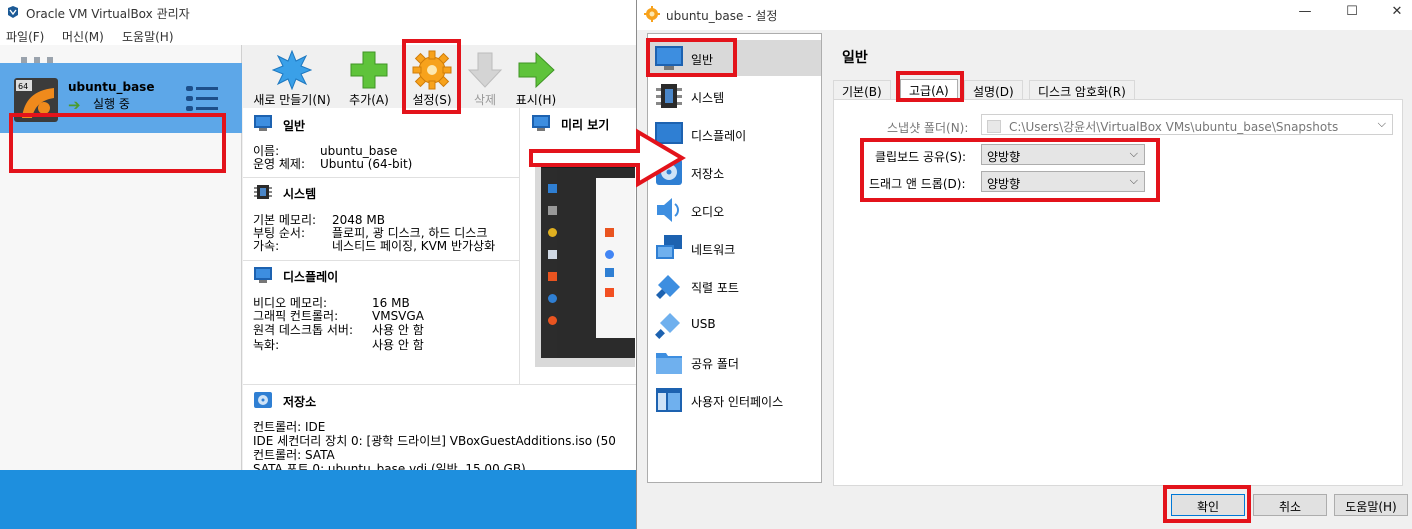 This screenshot has height=529, width=1412. Describe the element at coordinates (713, 250) in the screenshot. I see `category-label: 네트워크` at that location.